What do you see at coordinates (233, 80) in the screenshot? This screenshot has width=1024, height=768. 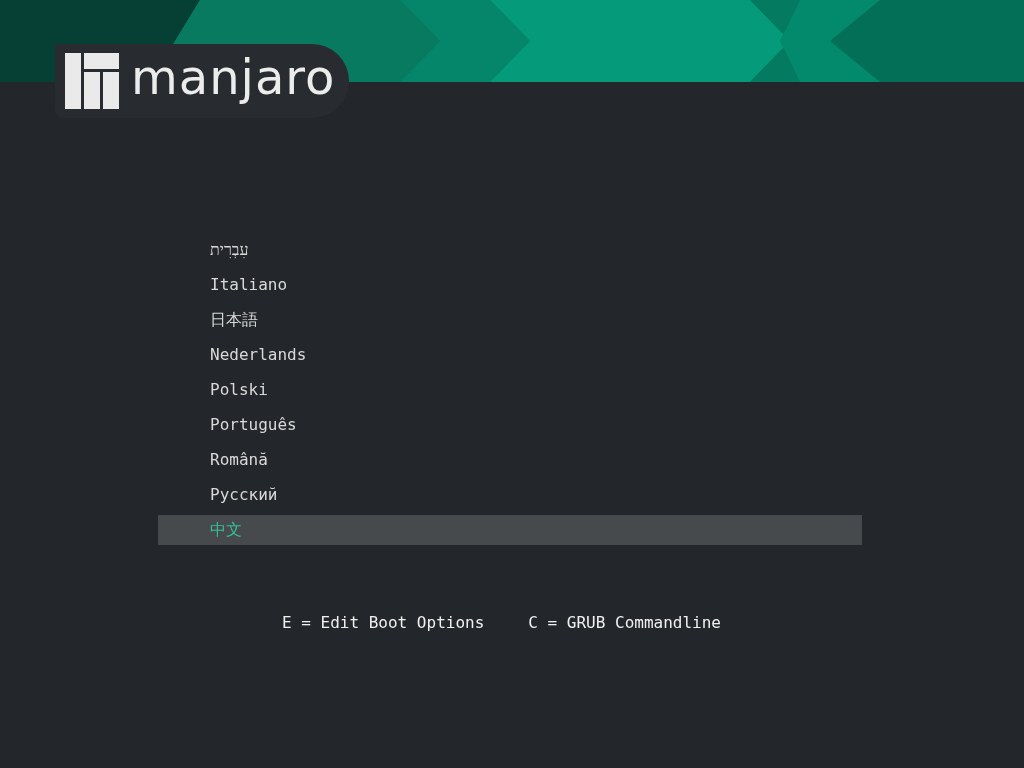 I see `logo-text: manjaro` at bounding box center [233, 80].